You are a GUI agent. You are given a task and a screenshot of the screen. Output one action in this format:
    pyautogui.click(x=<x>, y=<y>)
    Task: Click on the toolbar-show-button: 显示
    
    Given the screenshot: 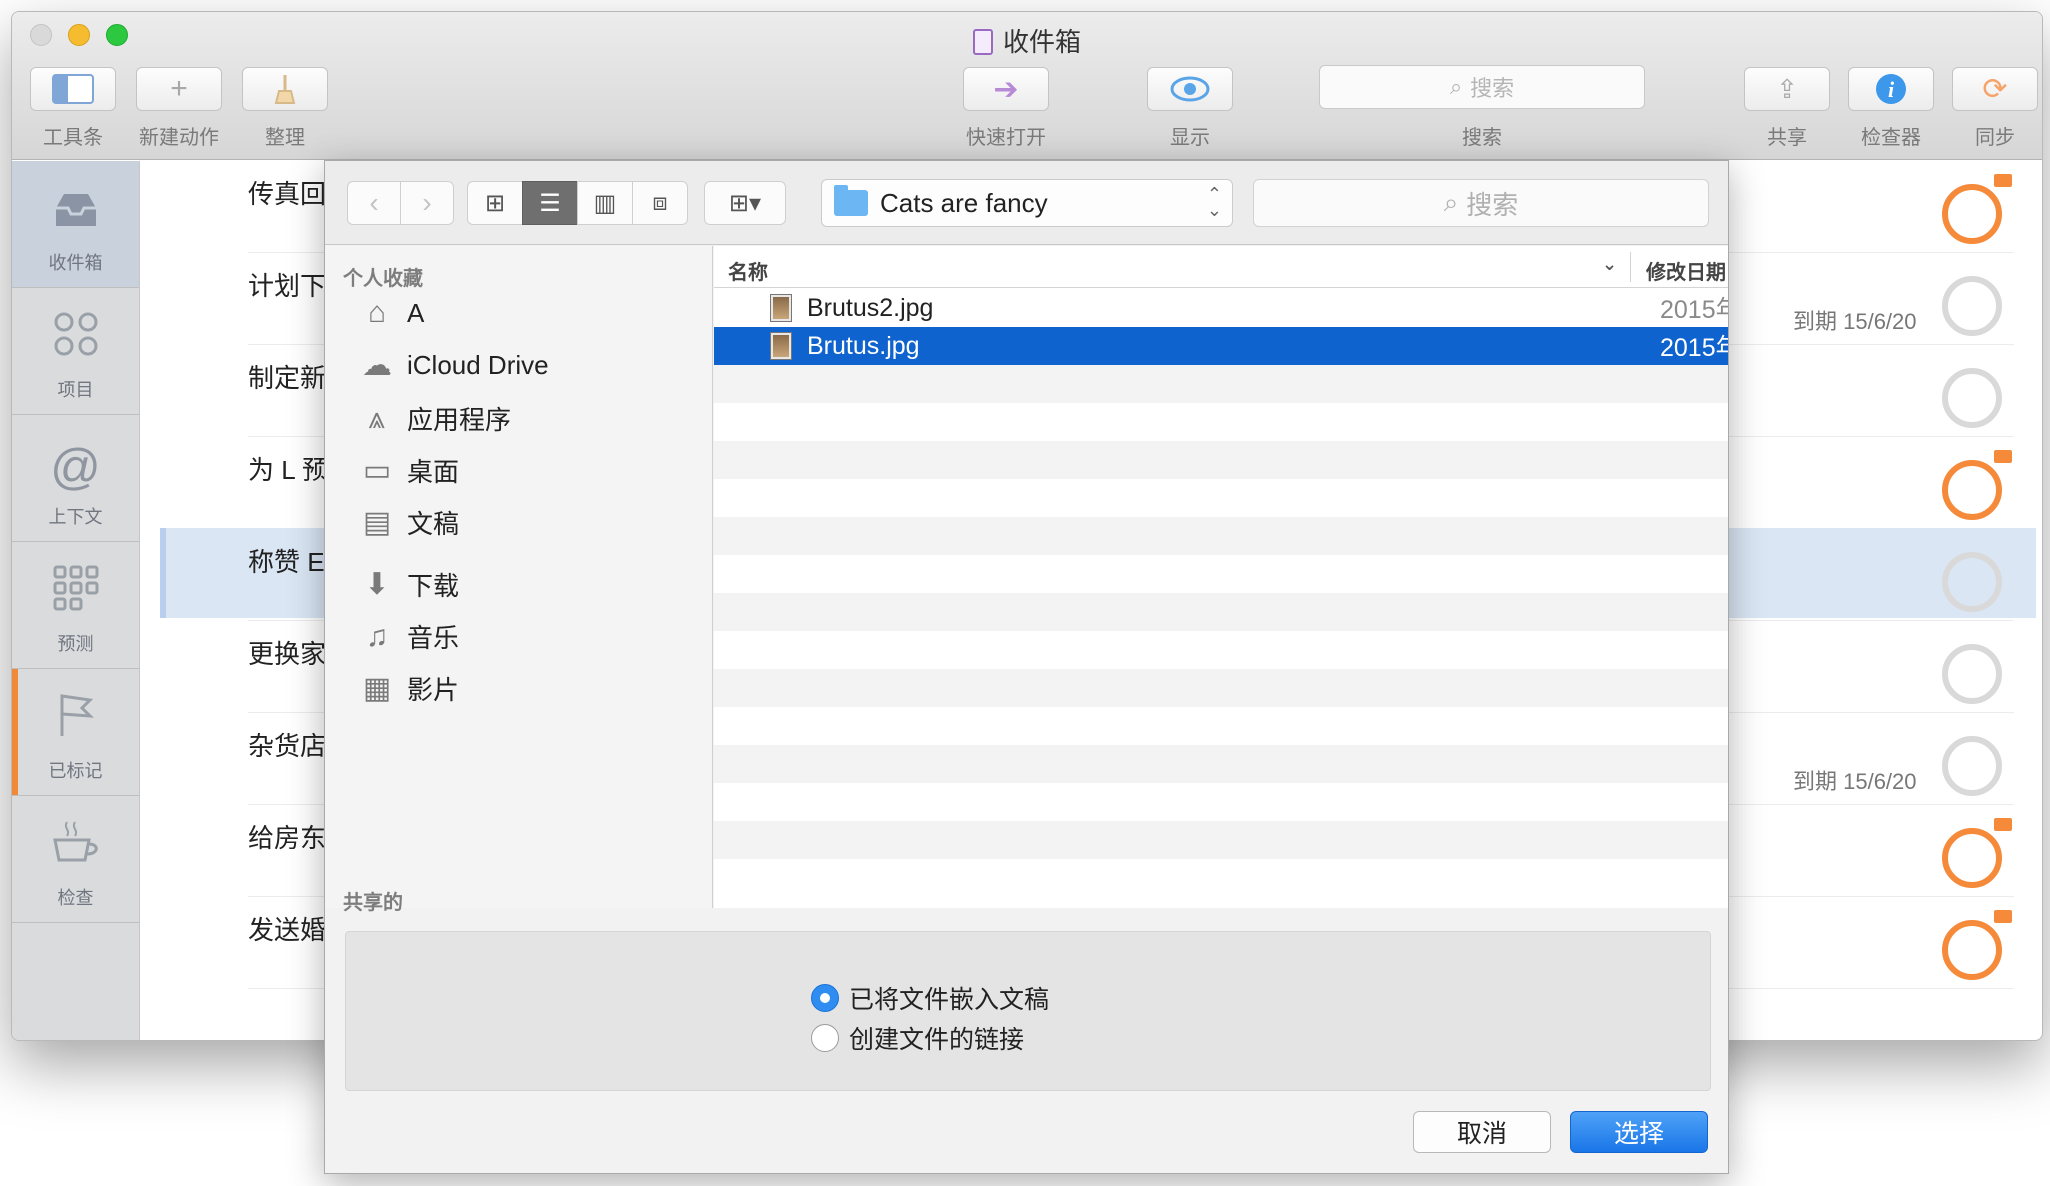 What is the action you would take?
    pyautogui.click(x=1190, y=108)
    